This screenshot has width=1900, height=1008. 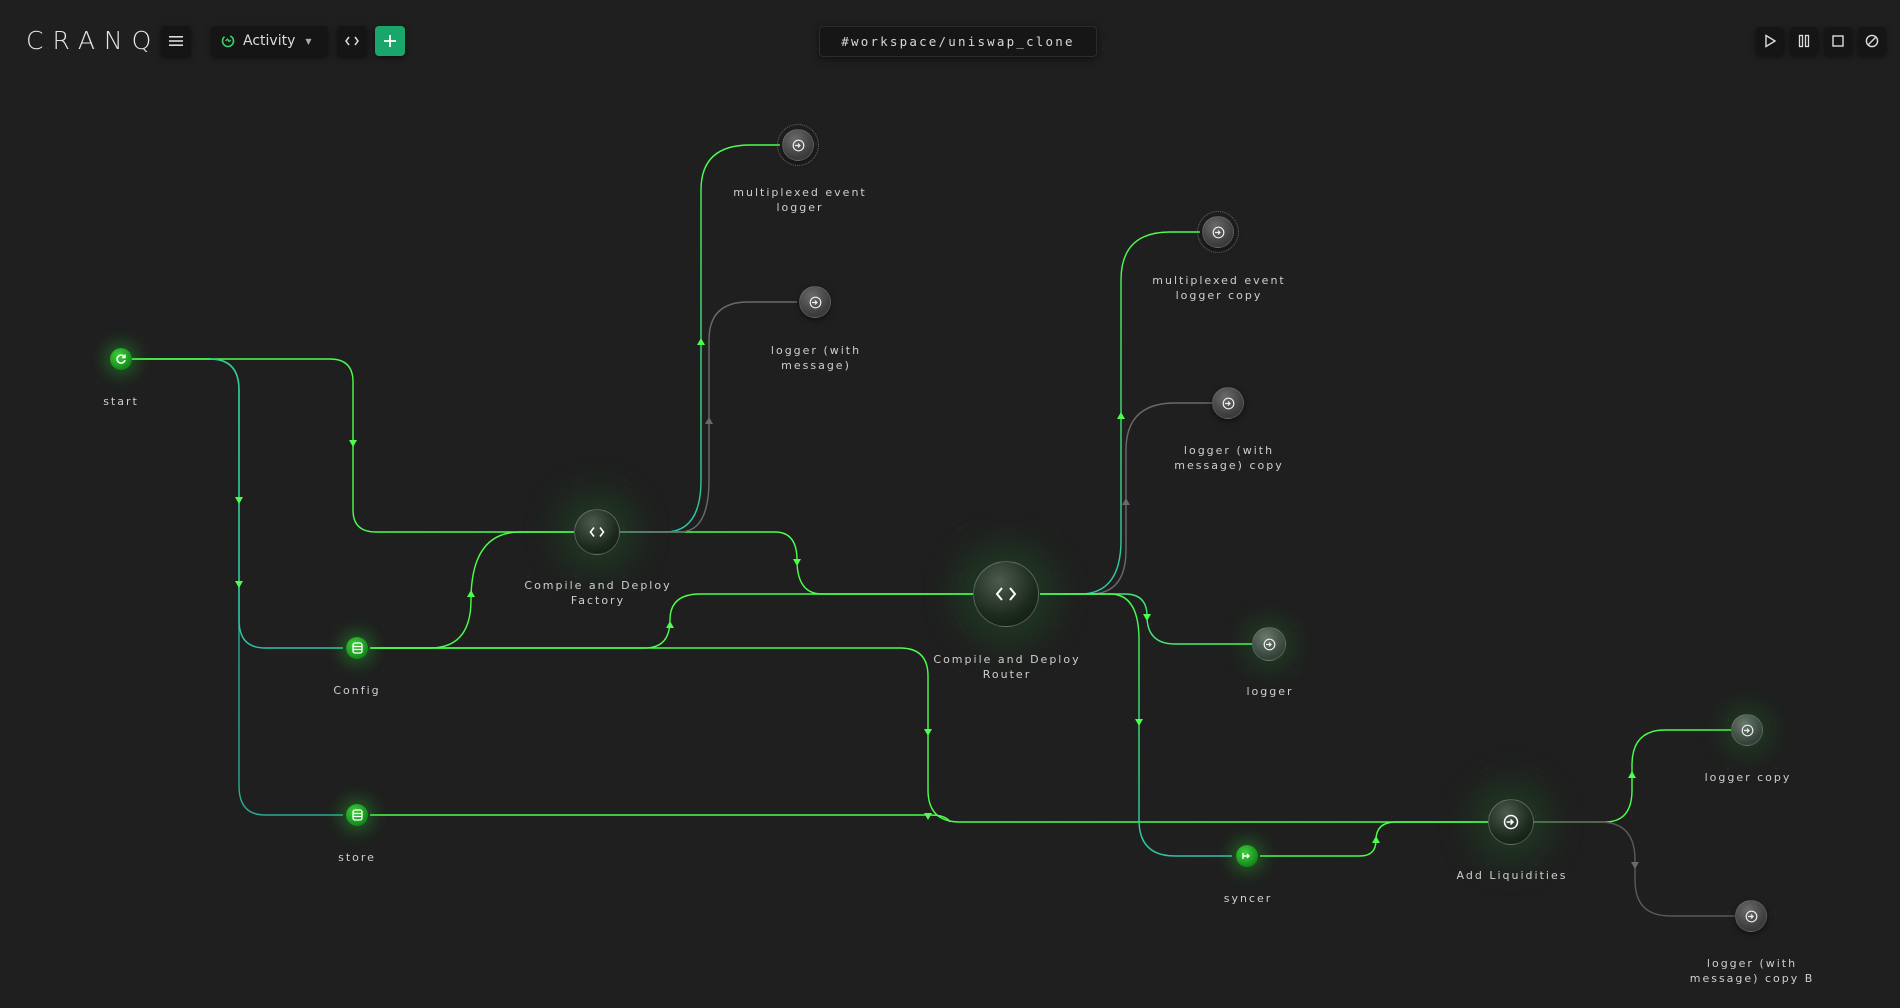 I want to click on node-multiplexed-event-logger-copy, so click(x=1218, y=232).